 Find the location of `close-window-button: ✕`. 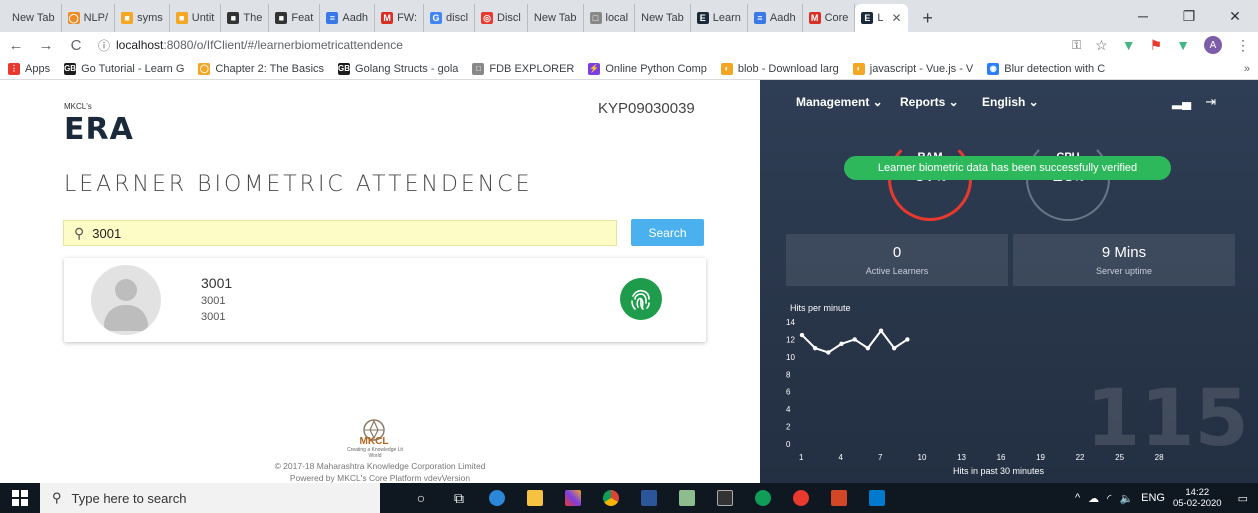

close-window-button: ✕ is located at coordinates (1235, 16).